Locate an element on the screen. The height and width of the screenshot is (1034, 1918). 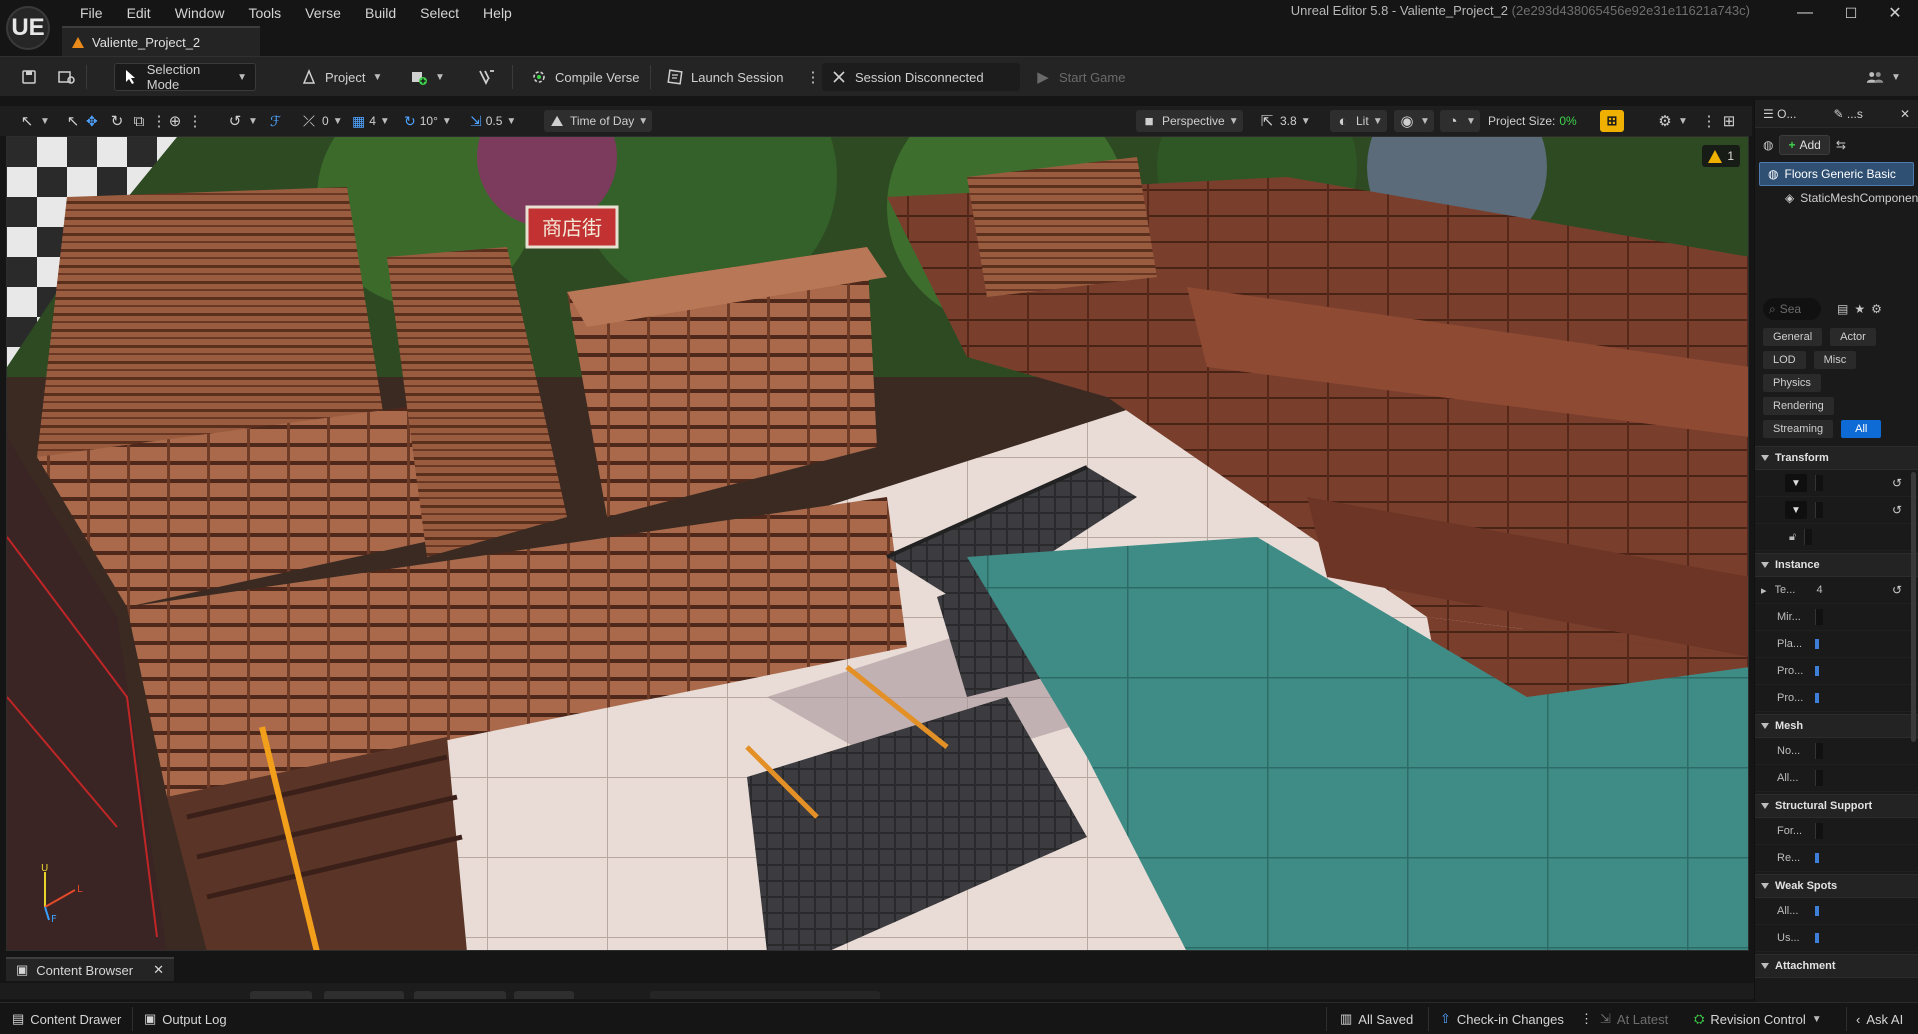
tab-details: ✎ ...s is located at coordinates (1847, 114).